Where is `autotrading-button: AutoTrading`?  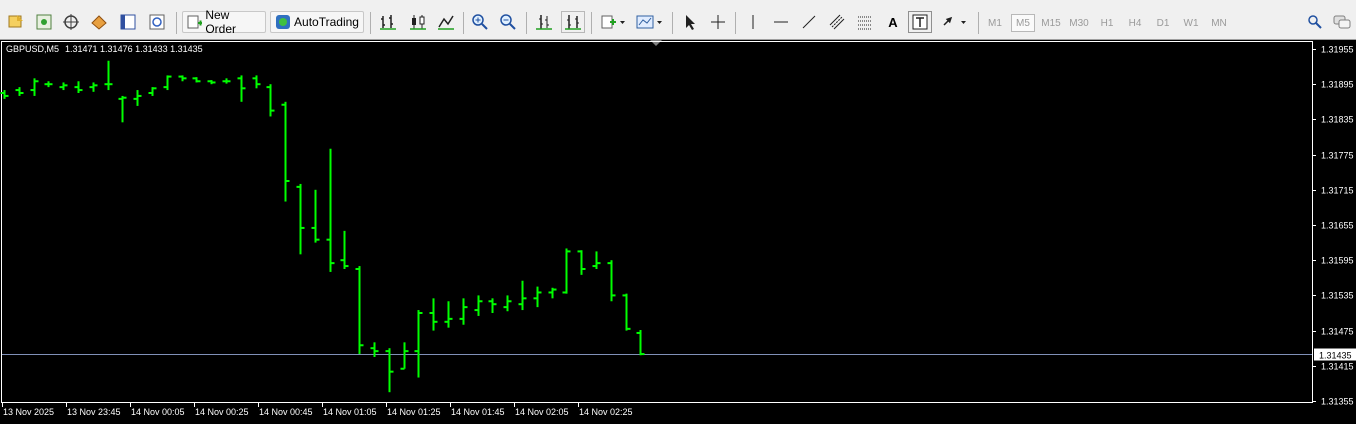 autotrading-button: AutoTrading is located at coordinates (317, 22).